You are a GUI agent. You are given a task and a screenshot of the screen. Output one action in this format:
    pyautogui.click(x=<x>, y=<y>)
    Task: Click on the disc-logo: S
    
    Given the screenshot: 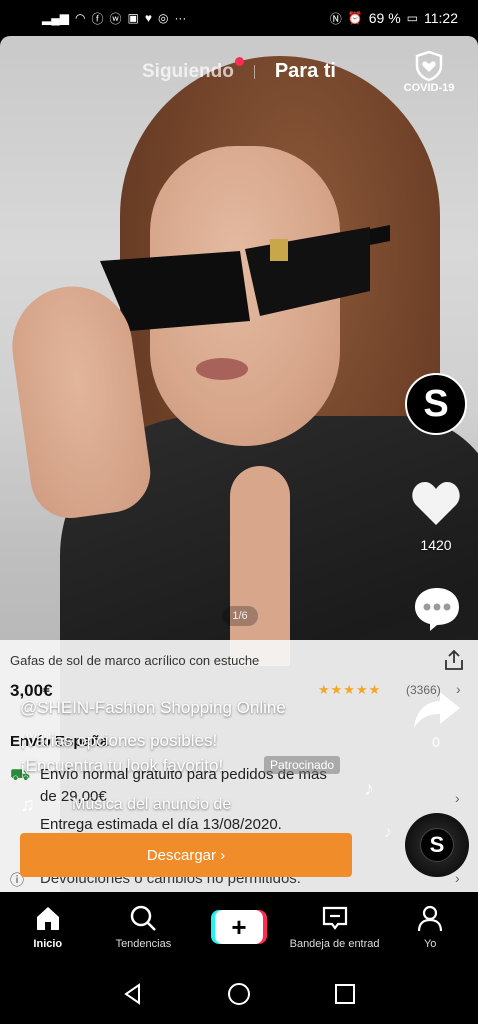 What is the action you would take?
    pyautogui.click(x=437, y=845)
    